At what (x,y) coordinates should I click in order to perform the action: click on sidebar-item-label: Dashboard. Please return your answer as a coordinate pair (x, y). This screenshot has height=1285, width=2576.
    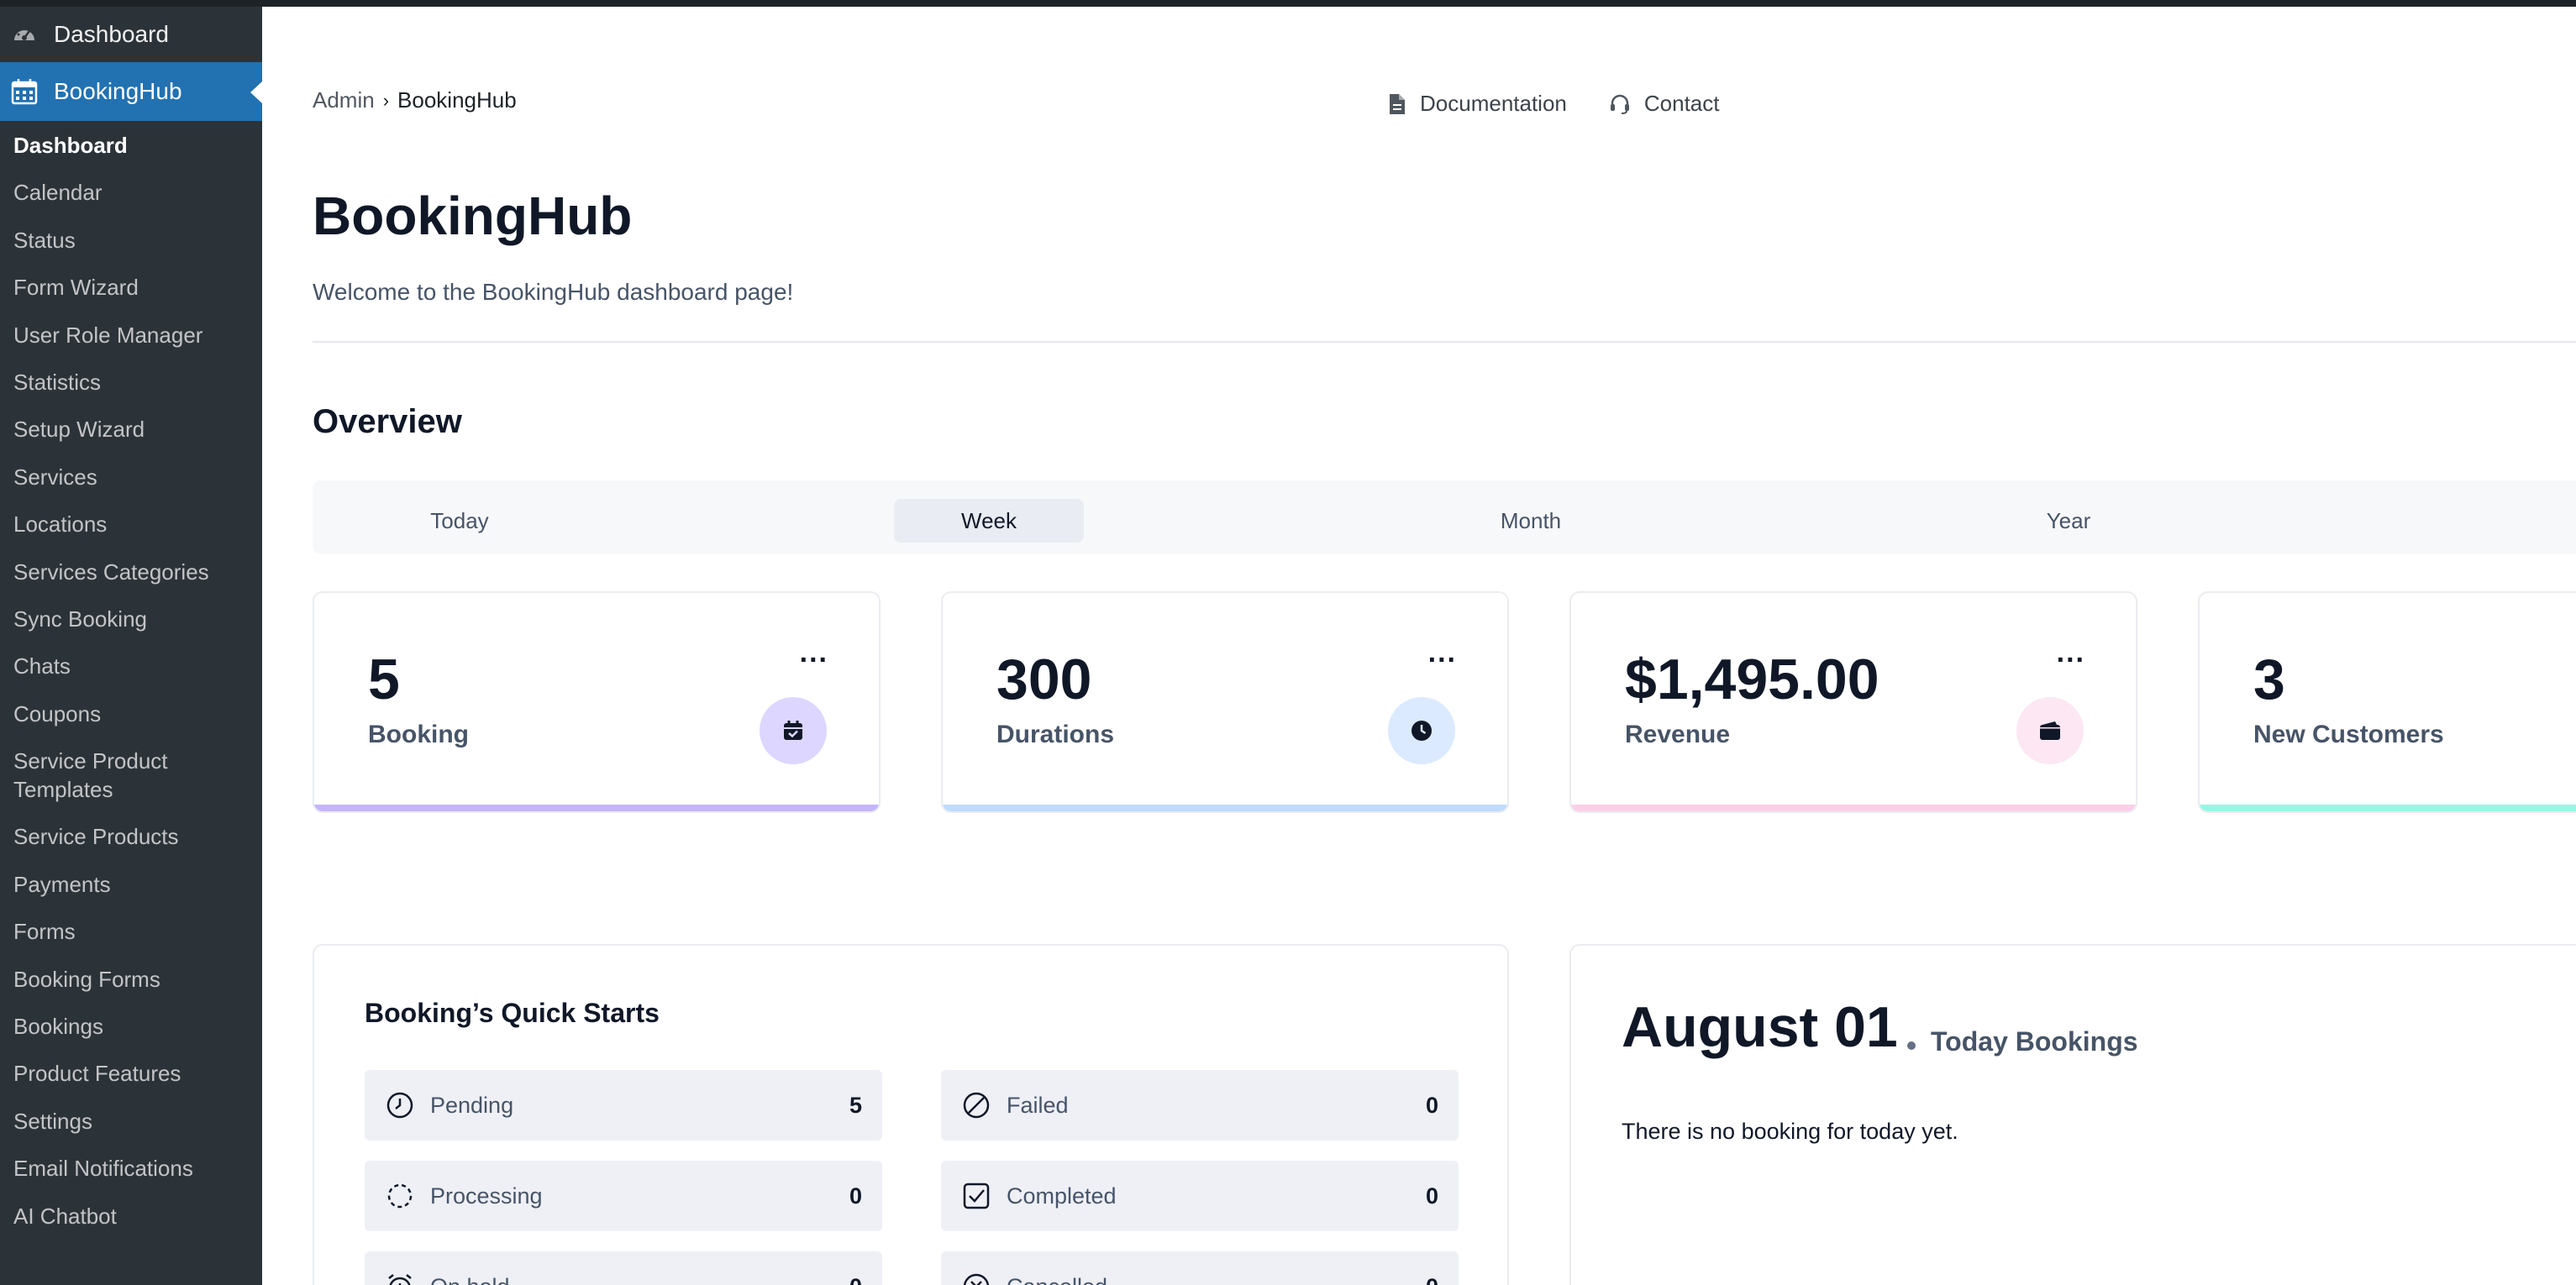
    Looking at the image, I should click on (111, 34).